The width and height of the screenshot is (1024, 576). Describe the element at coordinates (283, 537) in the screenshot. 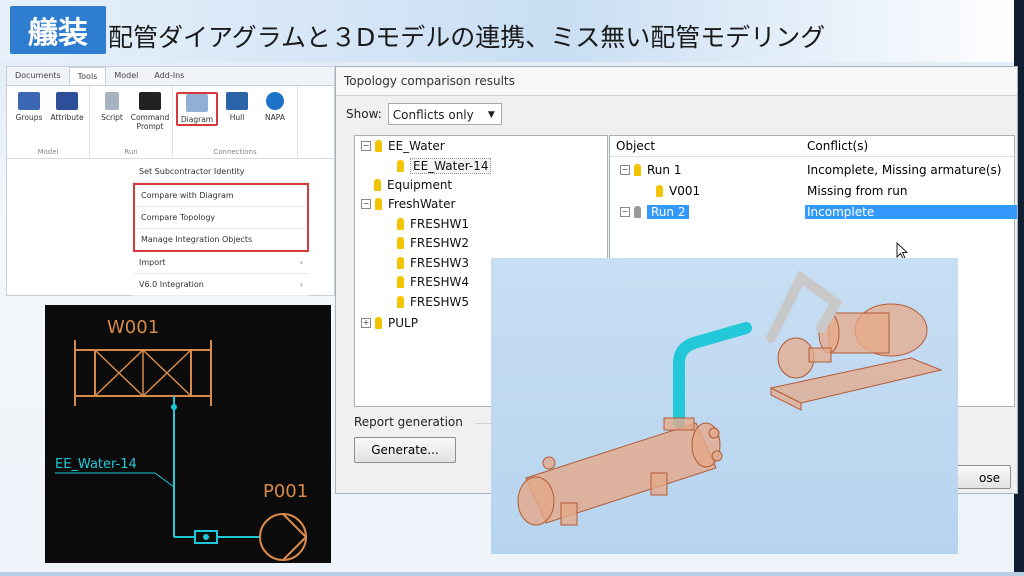

I see `pump-symbol` at that location.